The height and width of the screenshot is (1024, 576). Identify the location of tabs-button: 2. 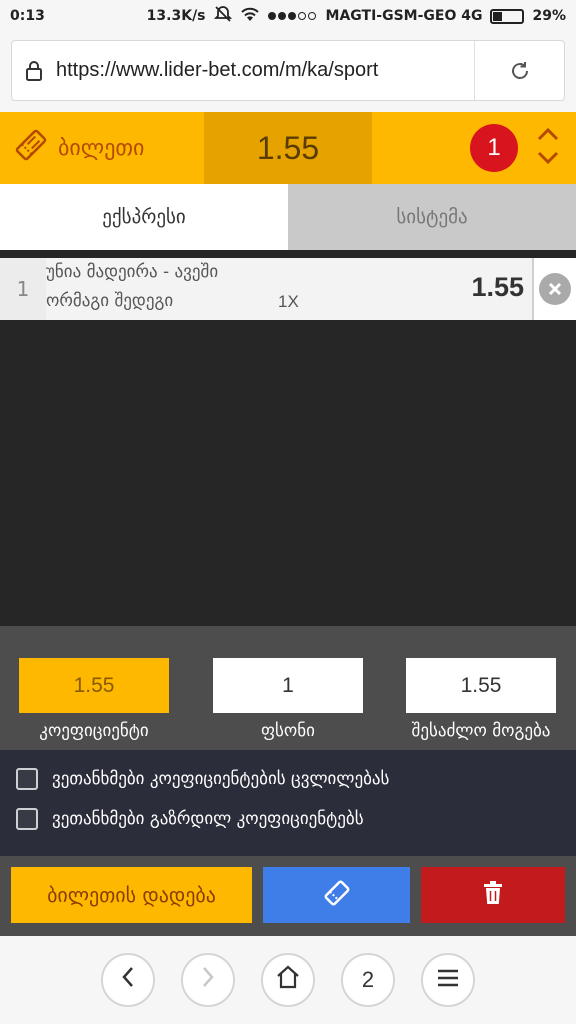
(368, 980).